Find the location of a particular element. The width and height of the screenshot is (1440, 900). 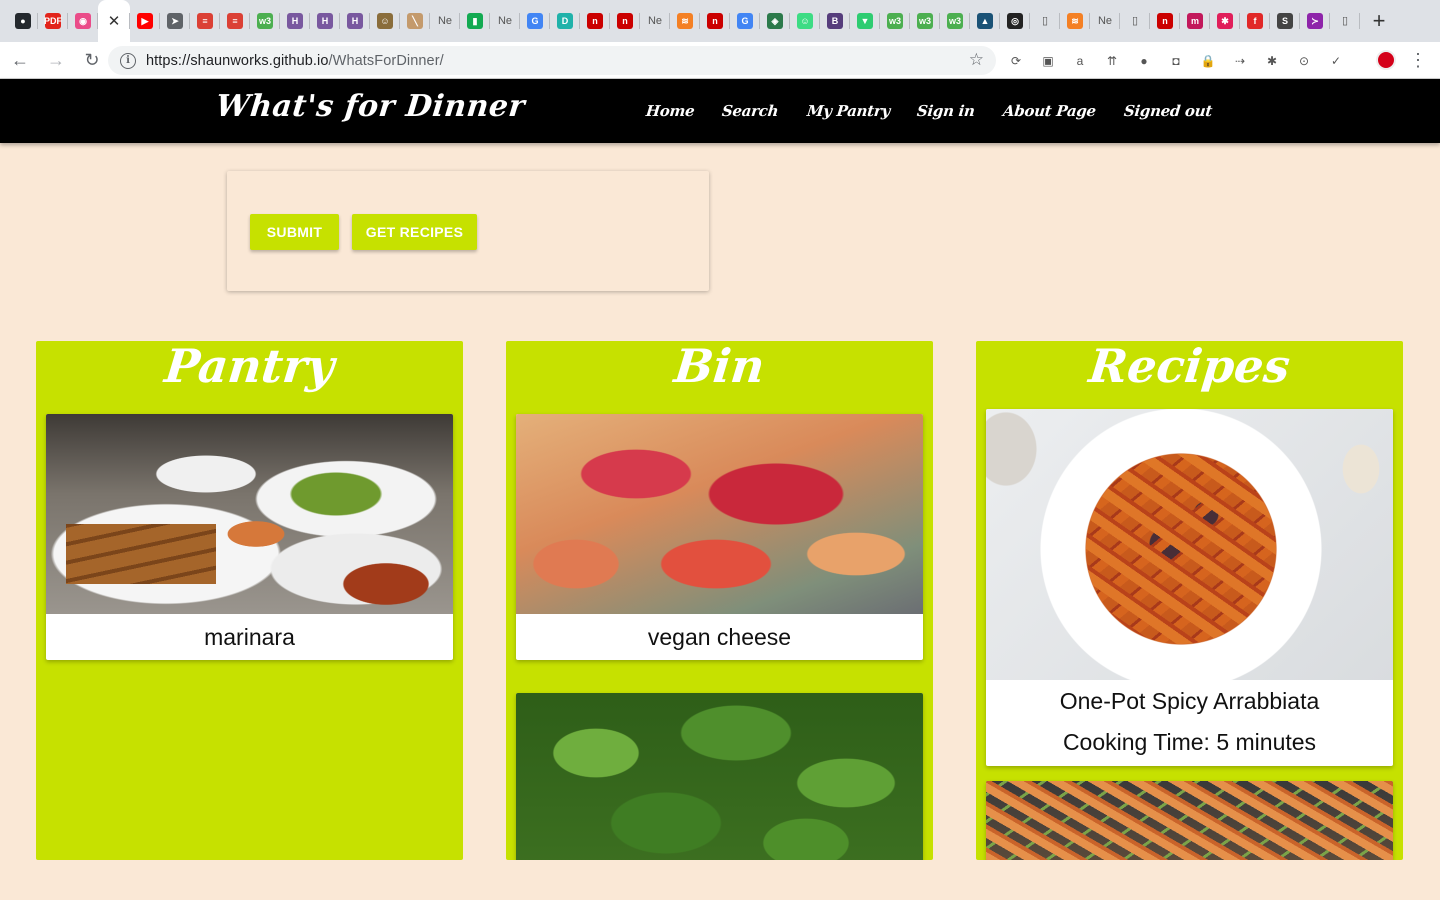

bin-item-card: vegan cheese is located at coordinates (719, 537).